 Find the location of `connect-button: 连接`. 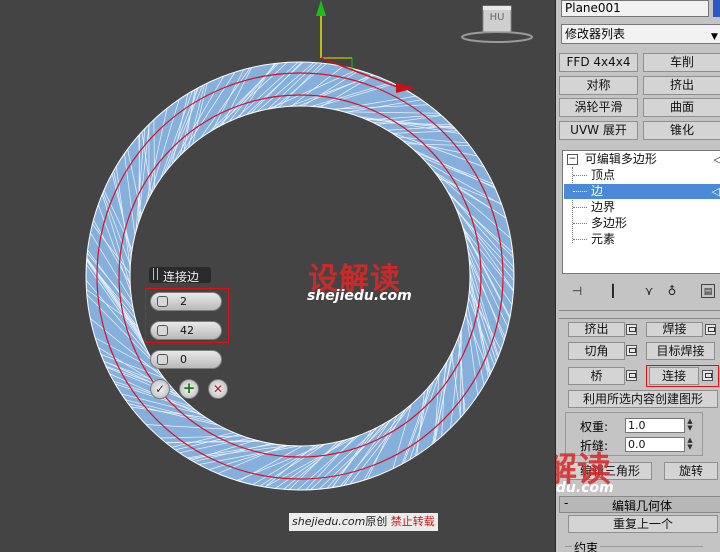

connect-button: 连接 is located at coordinates (674, 376).